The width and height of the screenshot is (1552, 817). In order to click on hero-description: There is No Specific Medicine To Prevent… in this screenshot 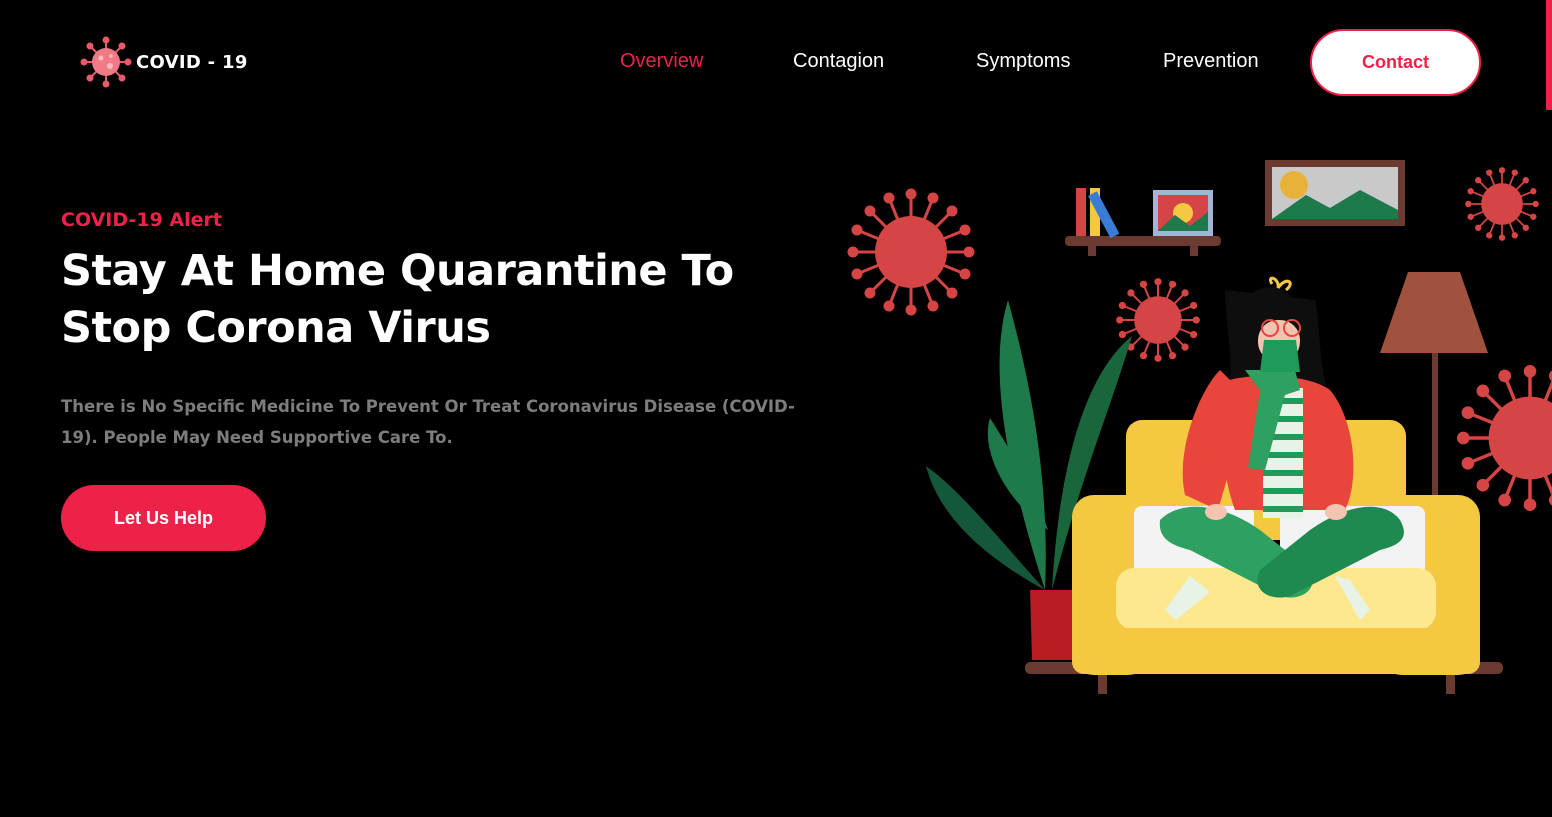, I will do `click(428, 422)`.